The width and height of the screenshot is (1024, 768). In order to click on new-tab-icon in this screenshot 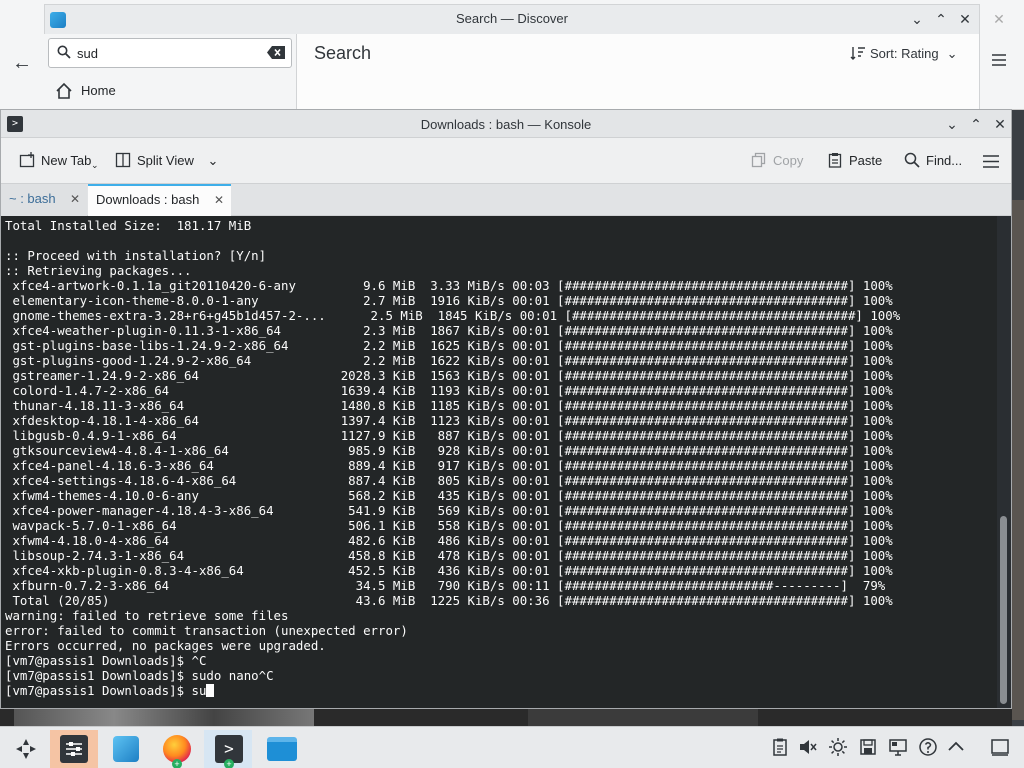, I will do `click(27, 160)`.